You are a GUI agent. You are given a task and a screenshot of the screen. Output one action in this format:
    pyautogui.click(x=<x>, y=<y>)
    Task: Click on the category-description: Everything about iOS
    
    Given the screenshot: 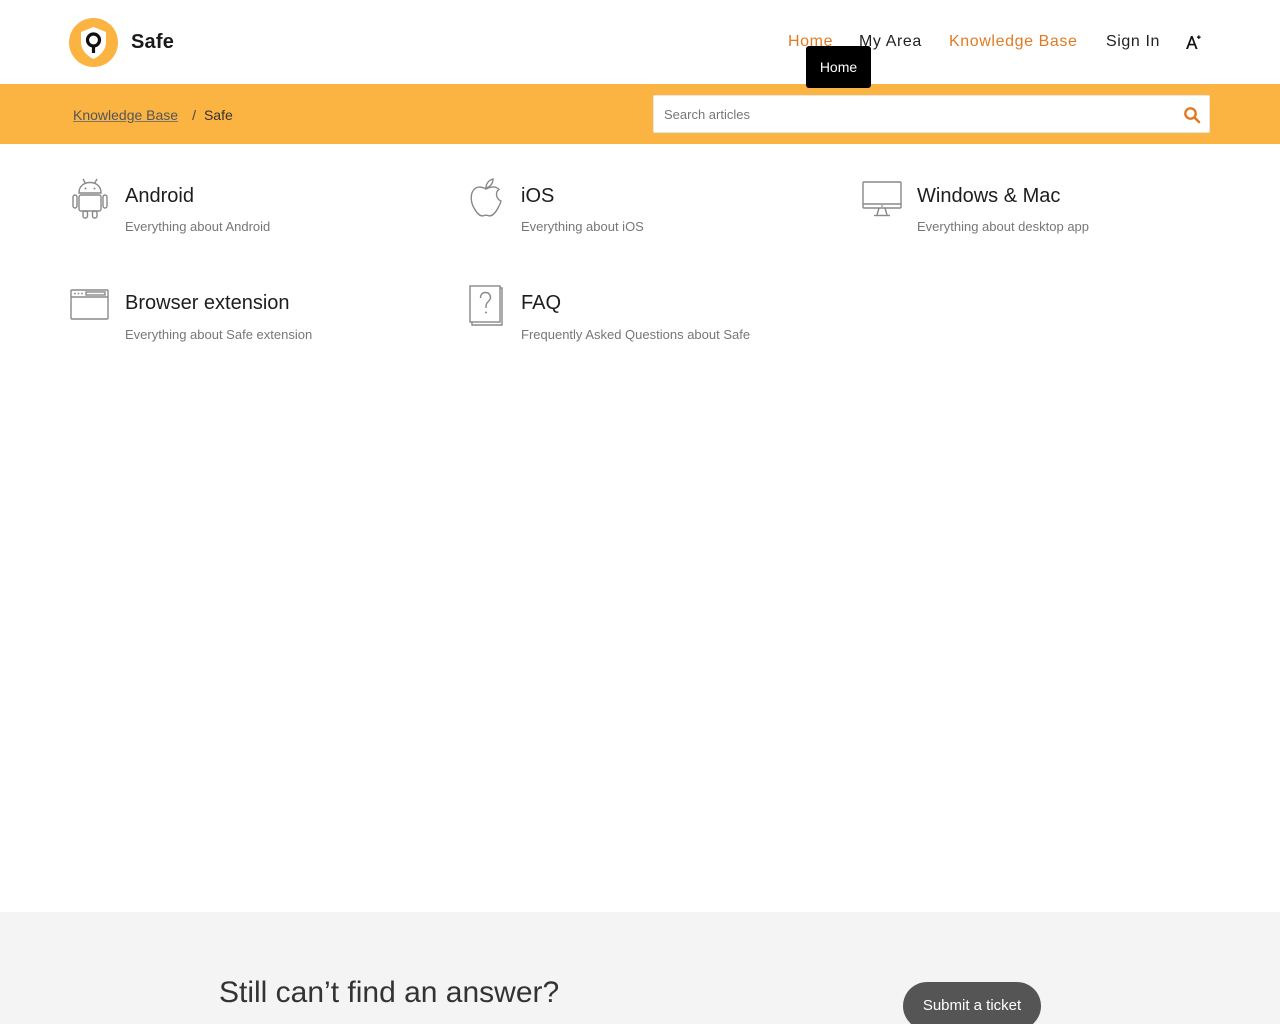 What is the action you would take?
    pyautogui.click(x=582, y=226)
    